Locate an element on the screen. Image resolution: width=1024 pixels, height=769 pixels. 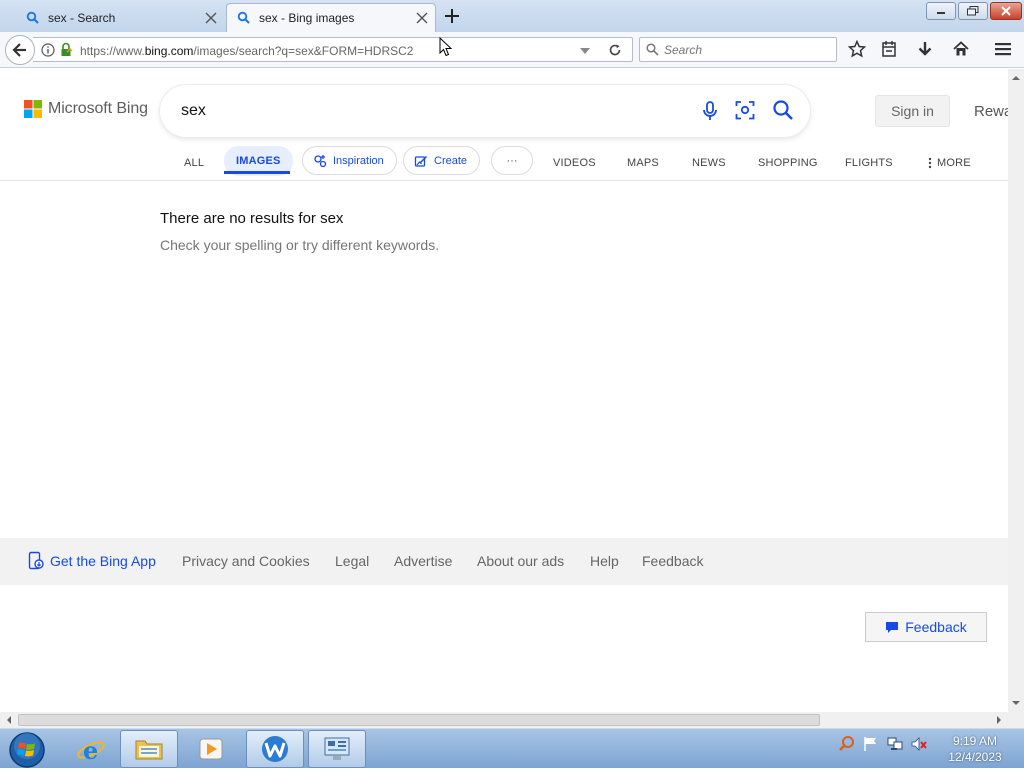
feedback-button: Feedback is located at coordinates (926, 627).